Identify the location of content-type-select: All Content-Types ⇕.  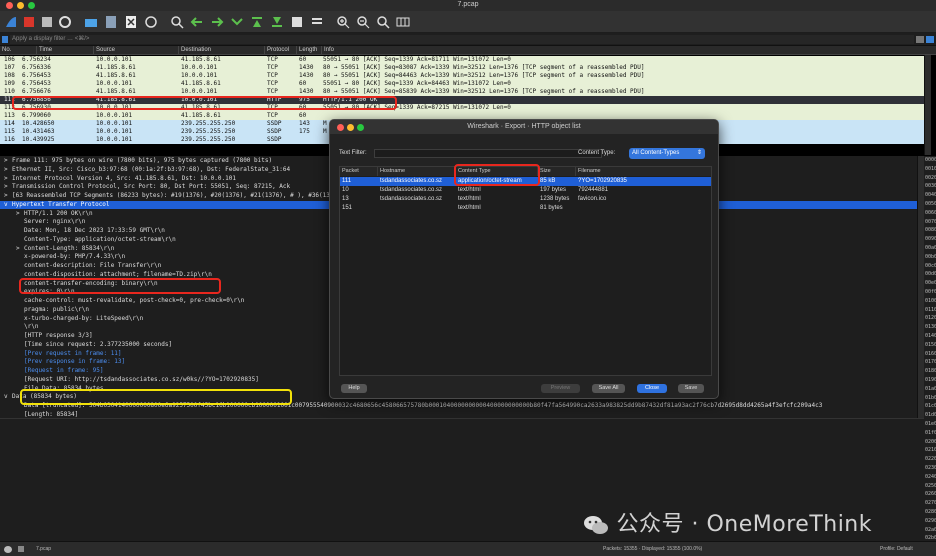
(667, 153).